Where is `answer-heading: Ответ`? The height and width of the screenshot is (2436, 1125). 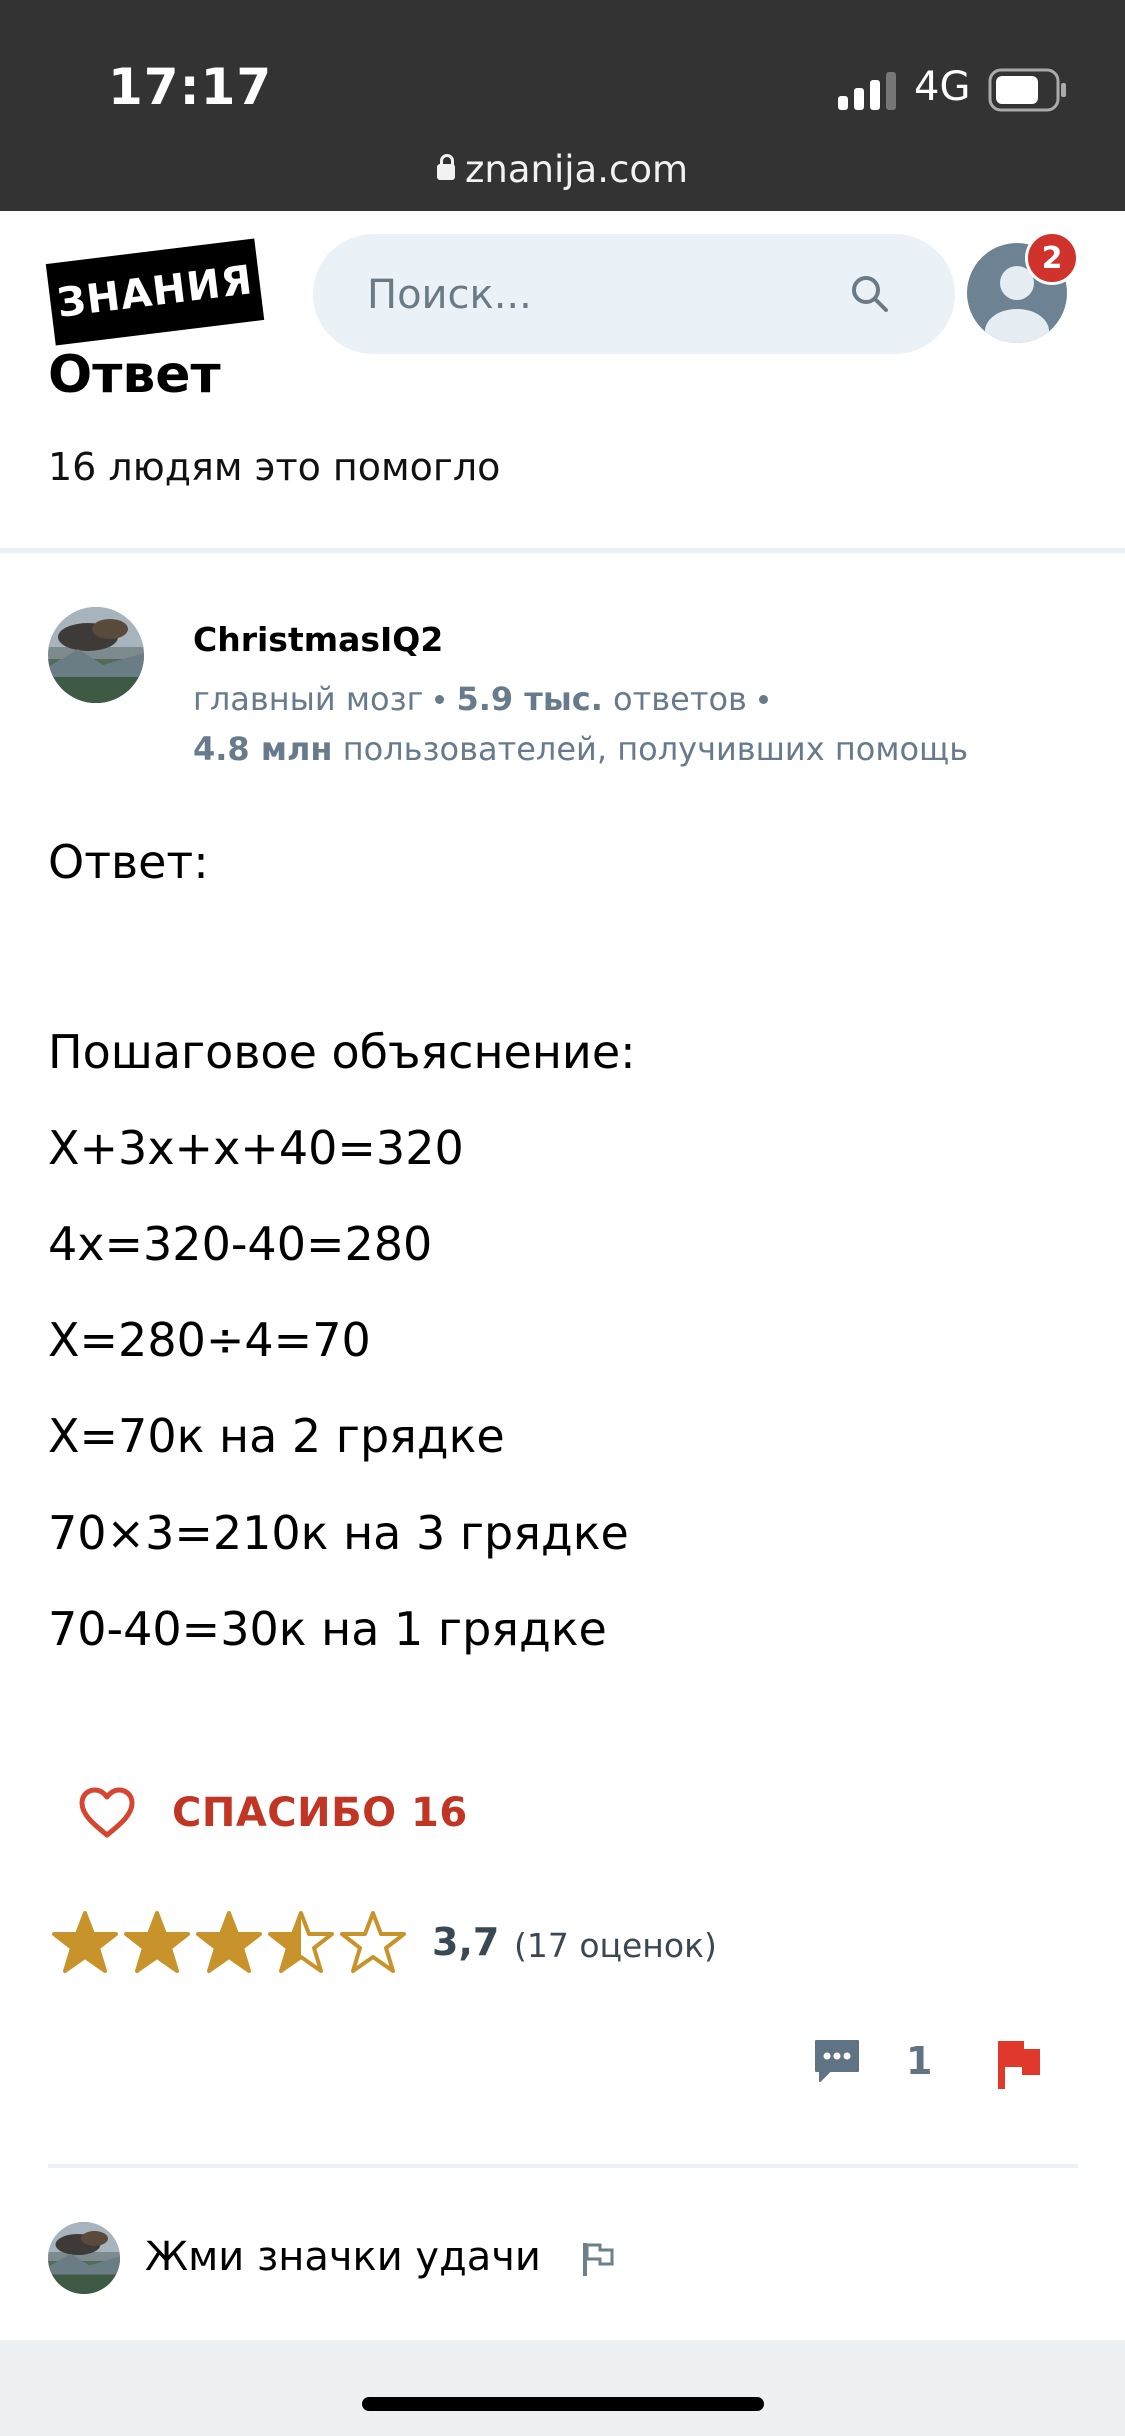 answer-heading: Ответ is located at coordinates (134, 375).